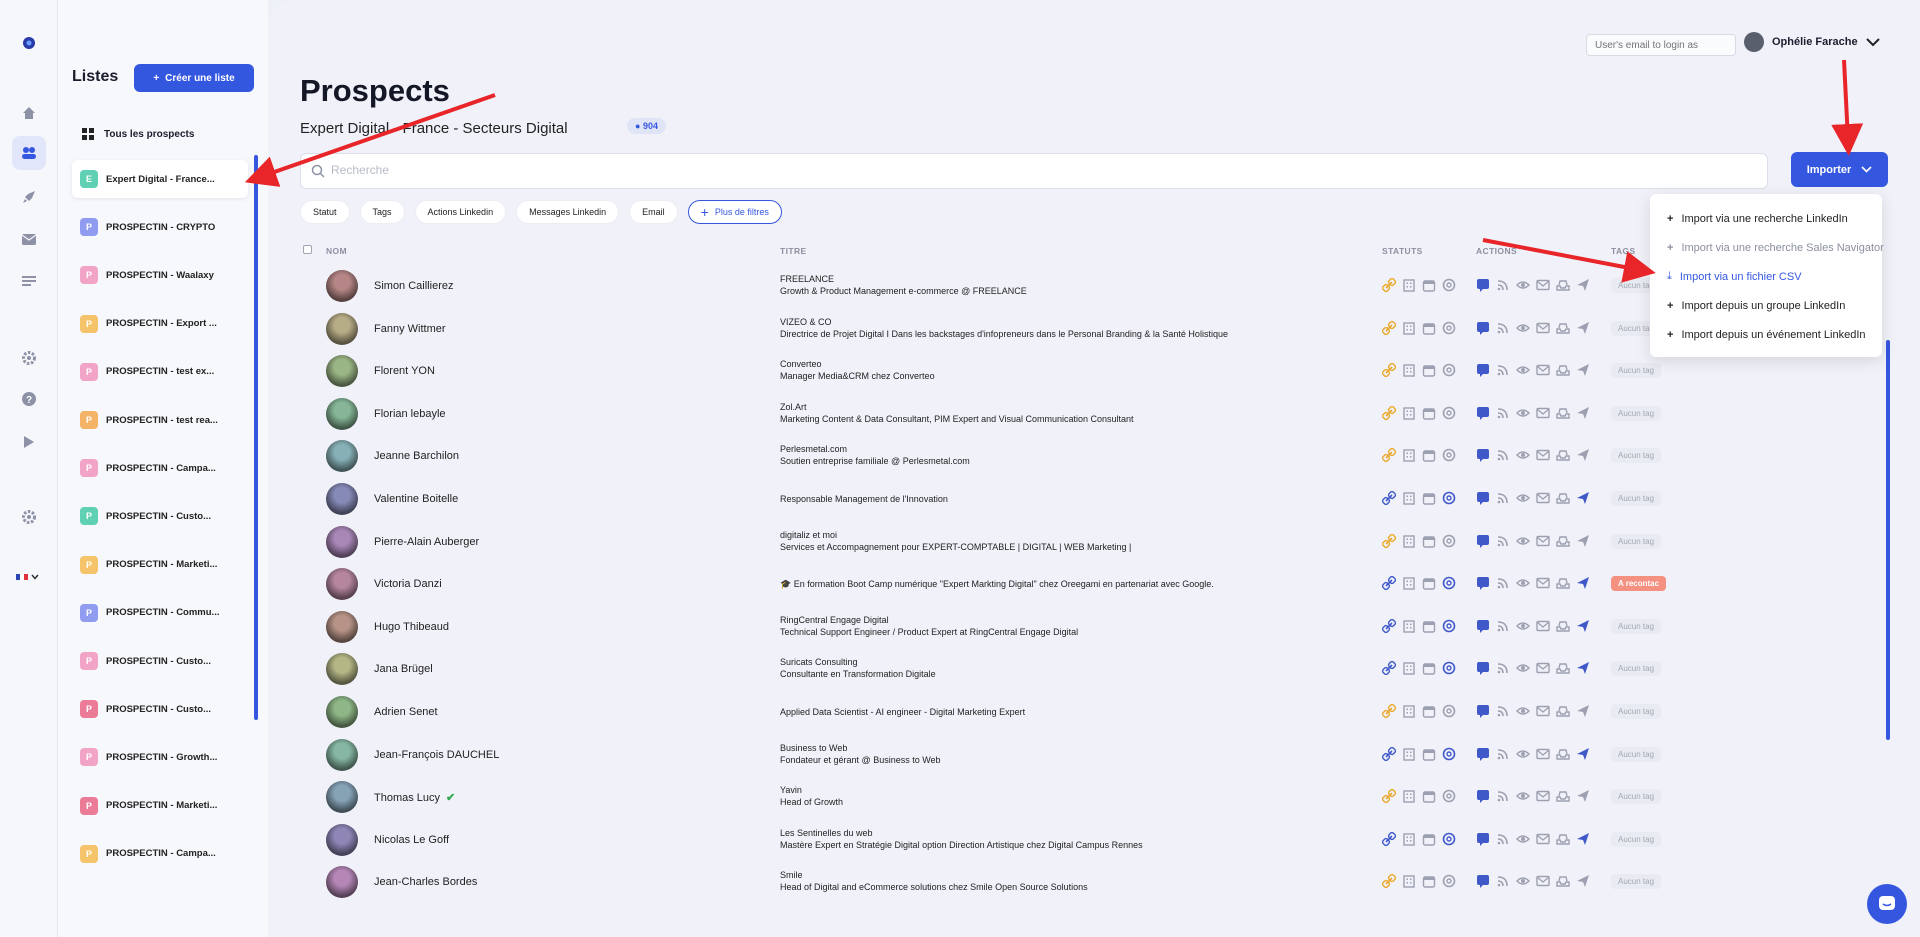 This screenshot has width=1920, height=937. Describe the element at coordinates (426, 542) in the screenshot. I see `prospect-name: Pierre-Alain Auberger` at that location.